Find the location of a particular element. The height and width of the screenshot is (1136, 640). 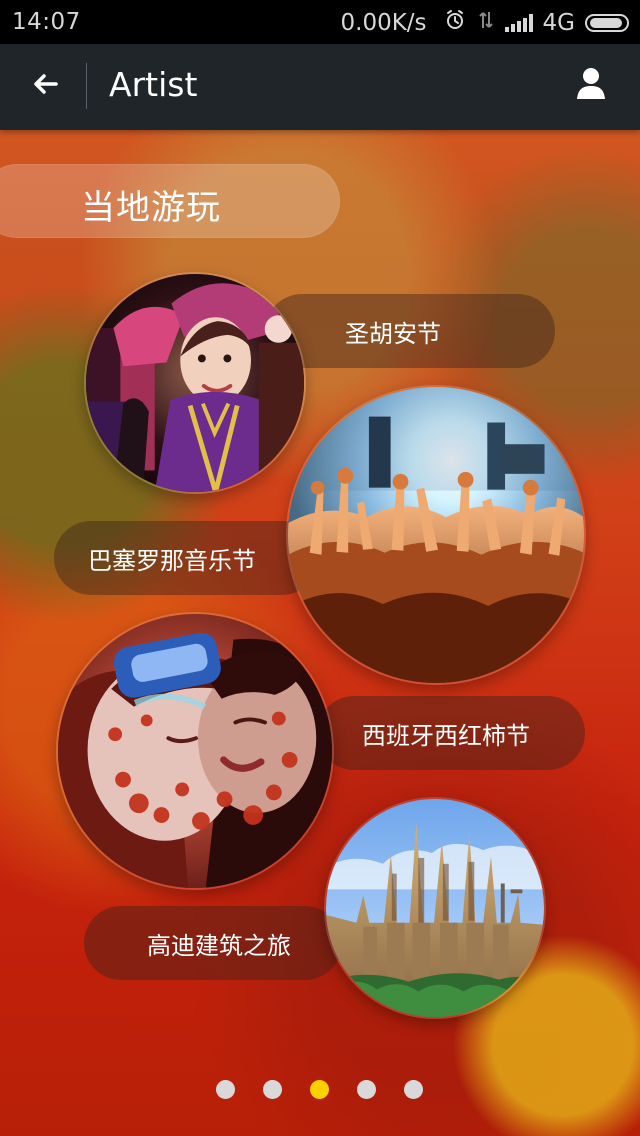

section-title: 当地游玩 is located at coordinates (151, 208).